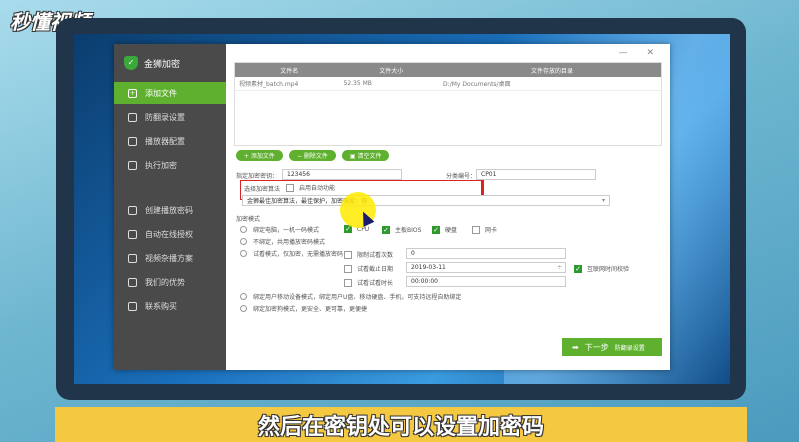 This screenshot has height=442, width=799. What do you see at coordinates (342, 174) in the screenshot?
I see `password-input: 123456` at bounding box center [342, 174].